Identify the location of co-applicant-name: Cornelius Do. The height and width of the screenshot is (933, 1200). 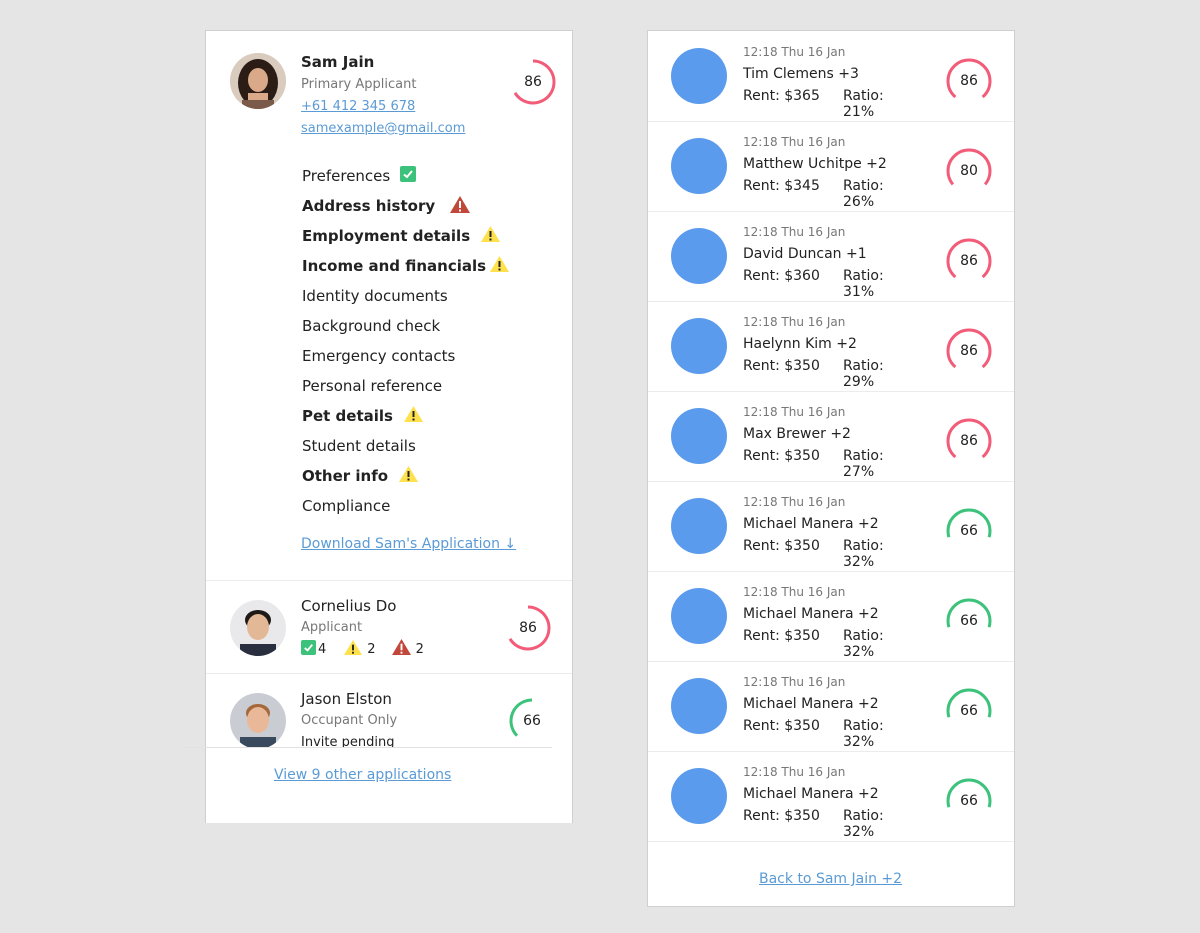
(349, 606).